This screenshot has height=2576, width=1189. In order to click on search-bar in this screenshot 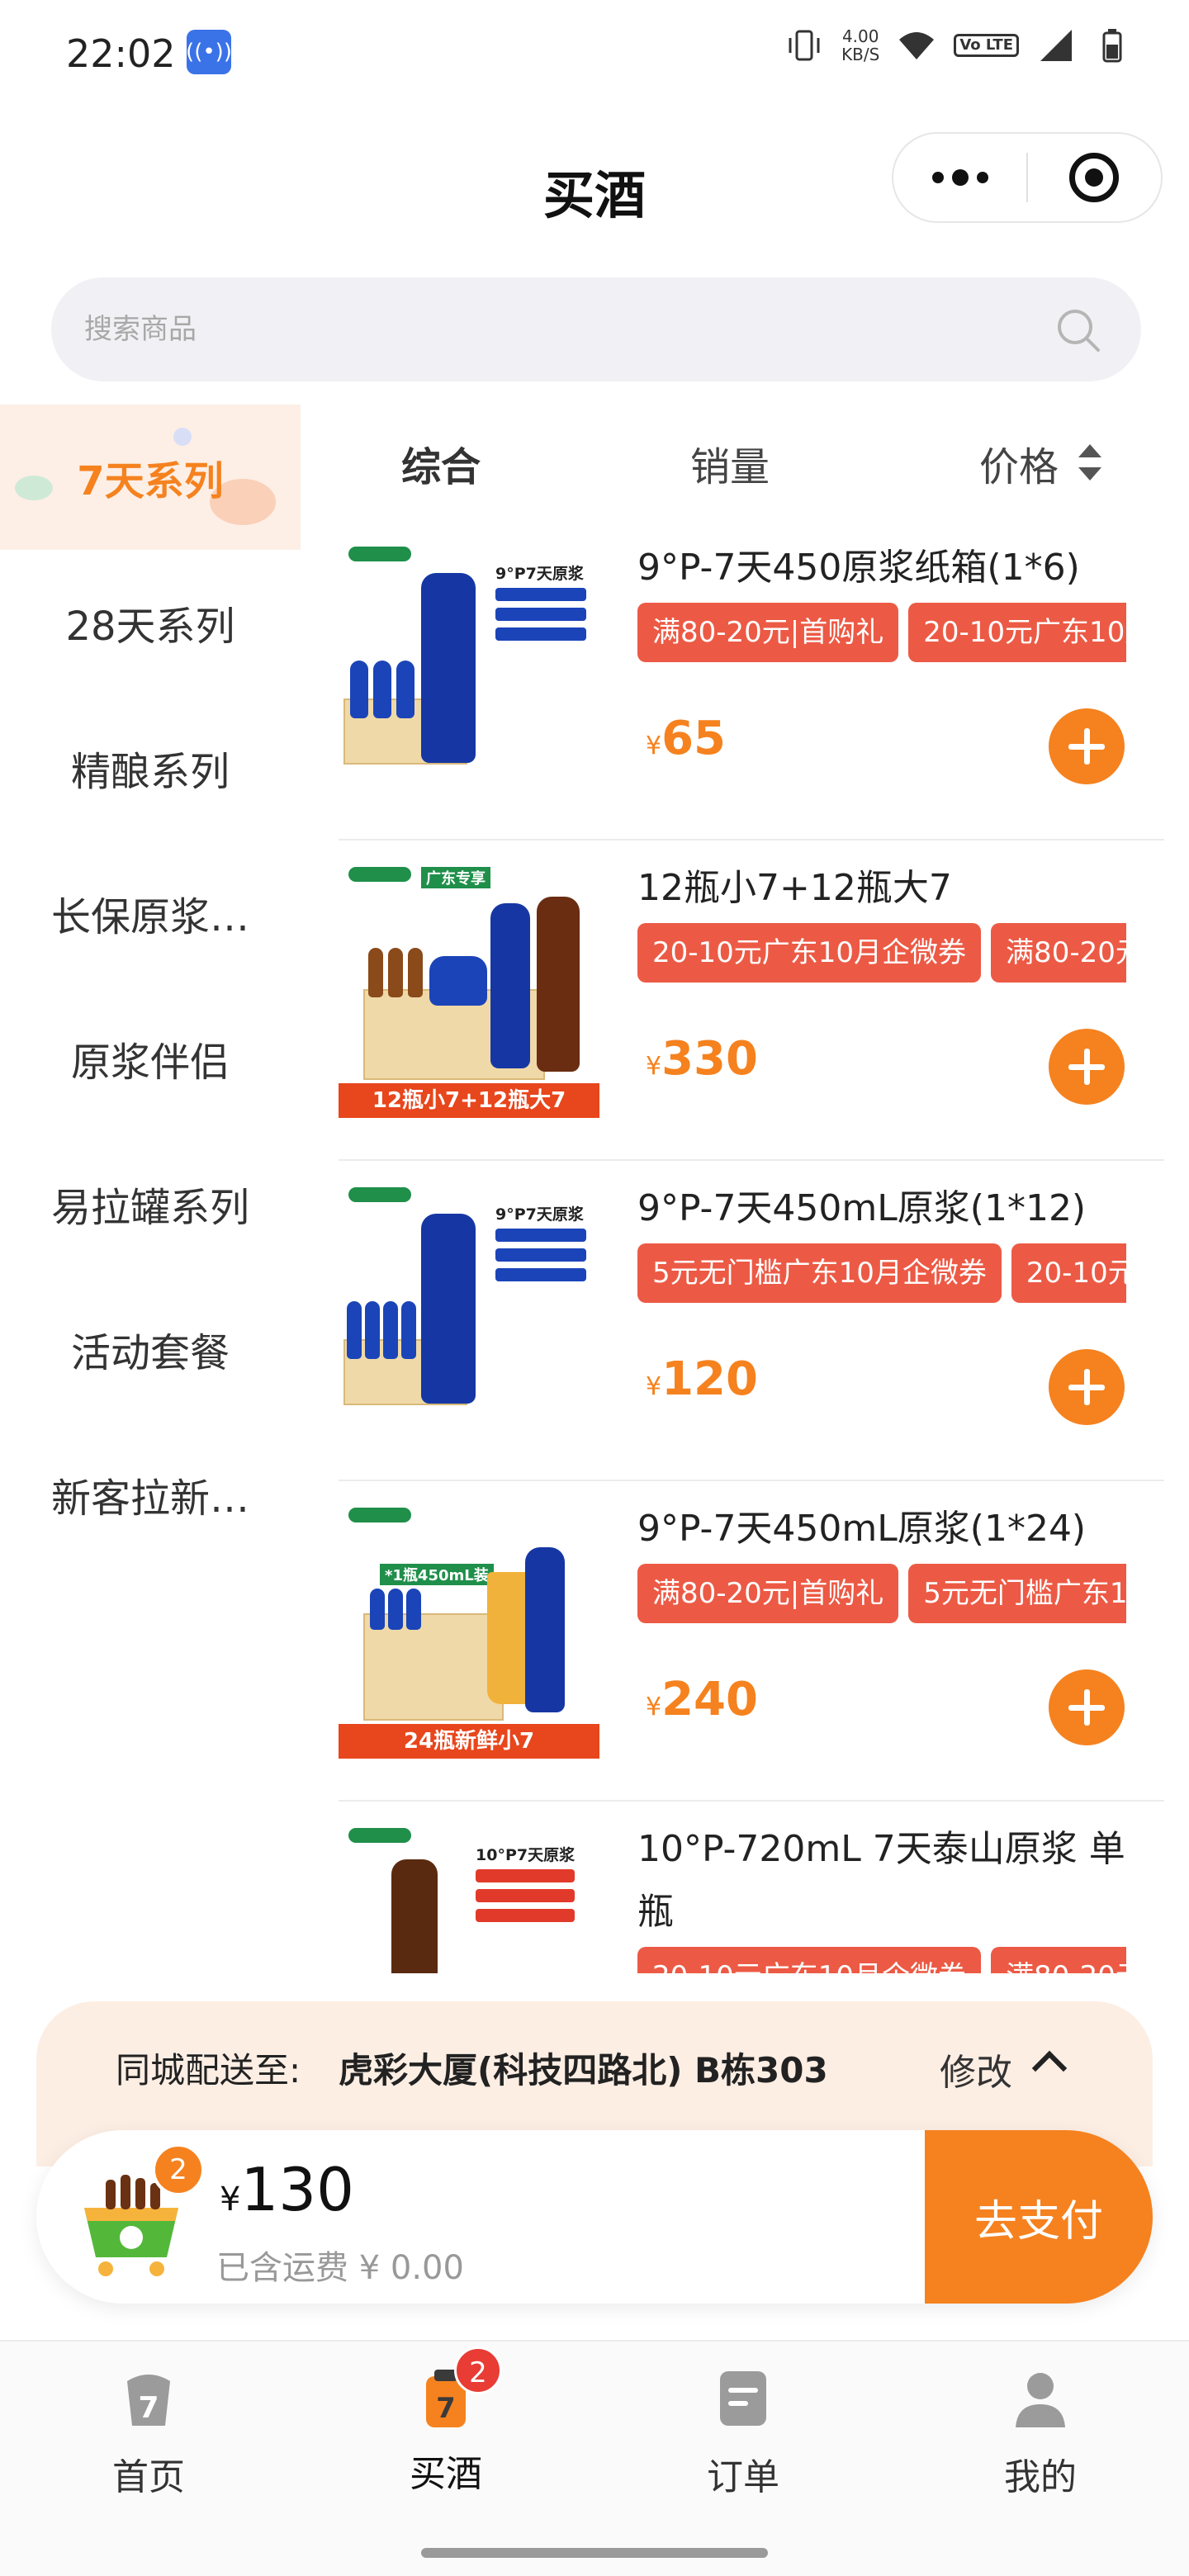, I will do `click(596, 329)`.